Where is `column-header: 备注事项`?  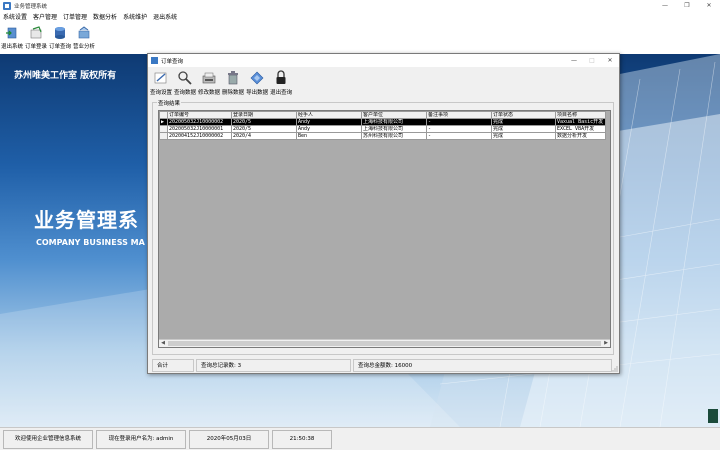
column-header: 备注事项 is located at coordinates (459, 115).